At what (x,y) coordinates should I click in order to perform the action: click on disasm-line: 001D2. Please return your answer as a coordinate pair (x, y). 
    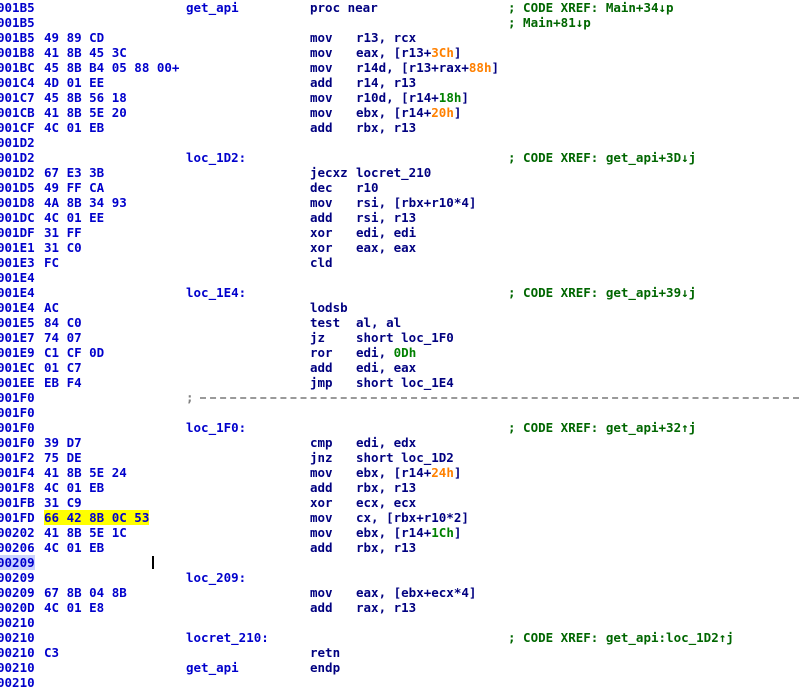
    Looking at the image, I should click on (399, 142).